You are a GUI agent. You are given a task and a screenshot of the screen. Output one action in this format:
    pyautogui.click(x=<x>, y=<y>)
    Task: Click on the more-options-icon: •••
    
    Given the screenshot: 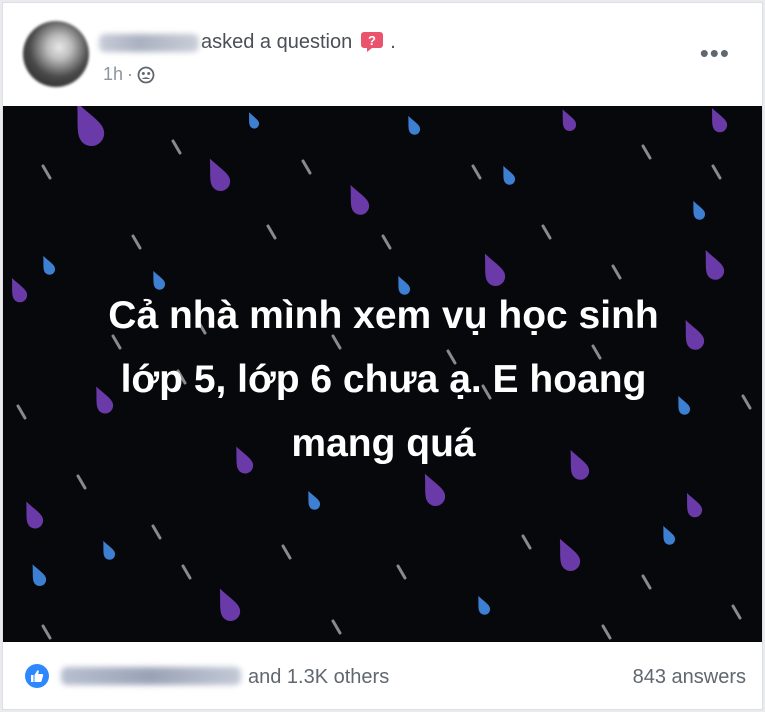 What is the action you would take?
    pyautogui.click(x=715, y=53)
    